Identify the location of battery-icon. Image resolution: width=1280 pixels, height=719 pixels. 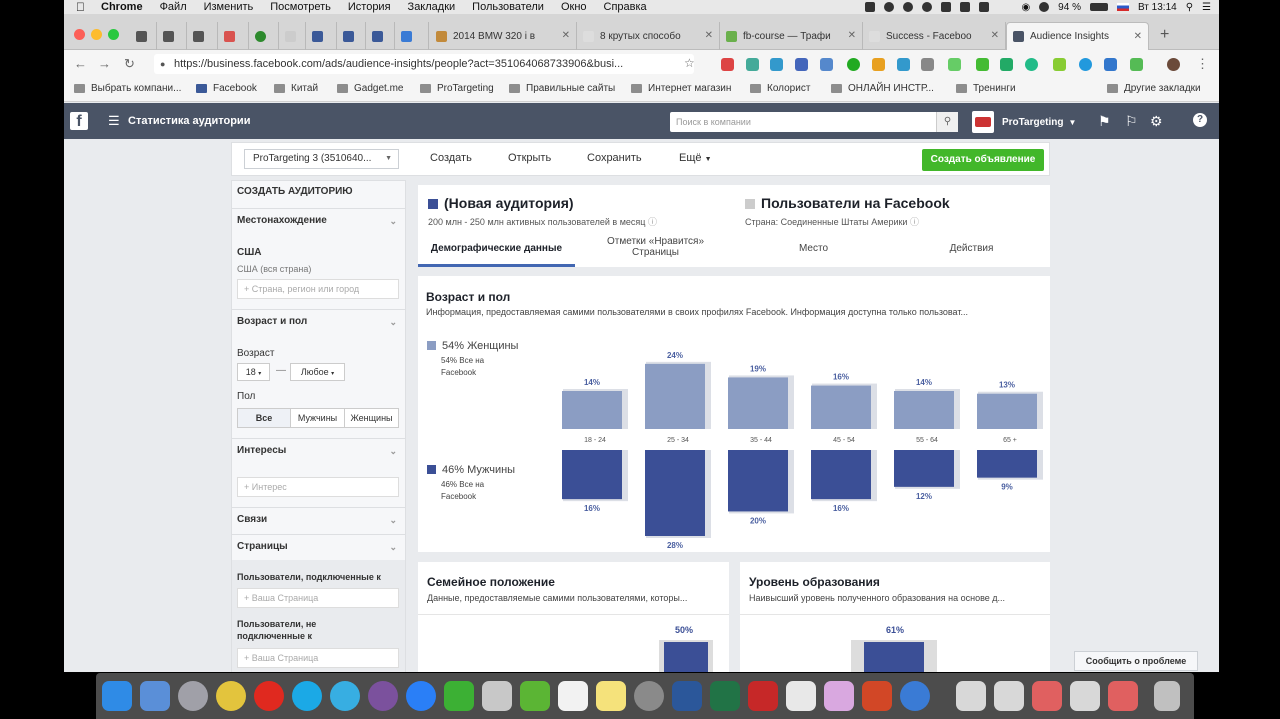
(1098, 7).